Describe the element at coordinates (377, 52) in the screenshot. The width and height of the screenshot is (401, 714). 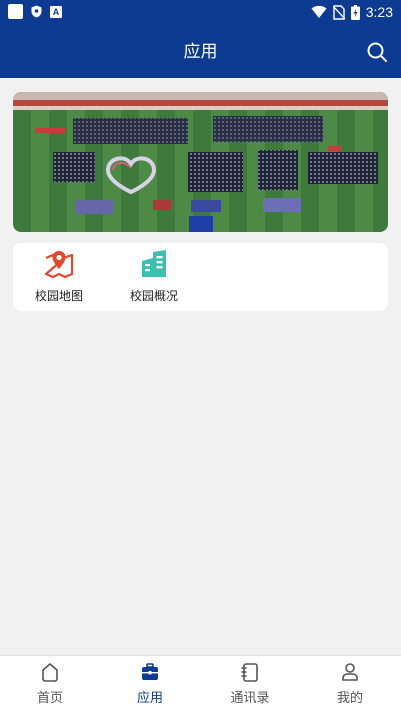
I see `search-icon` at that location.